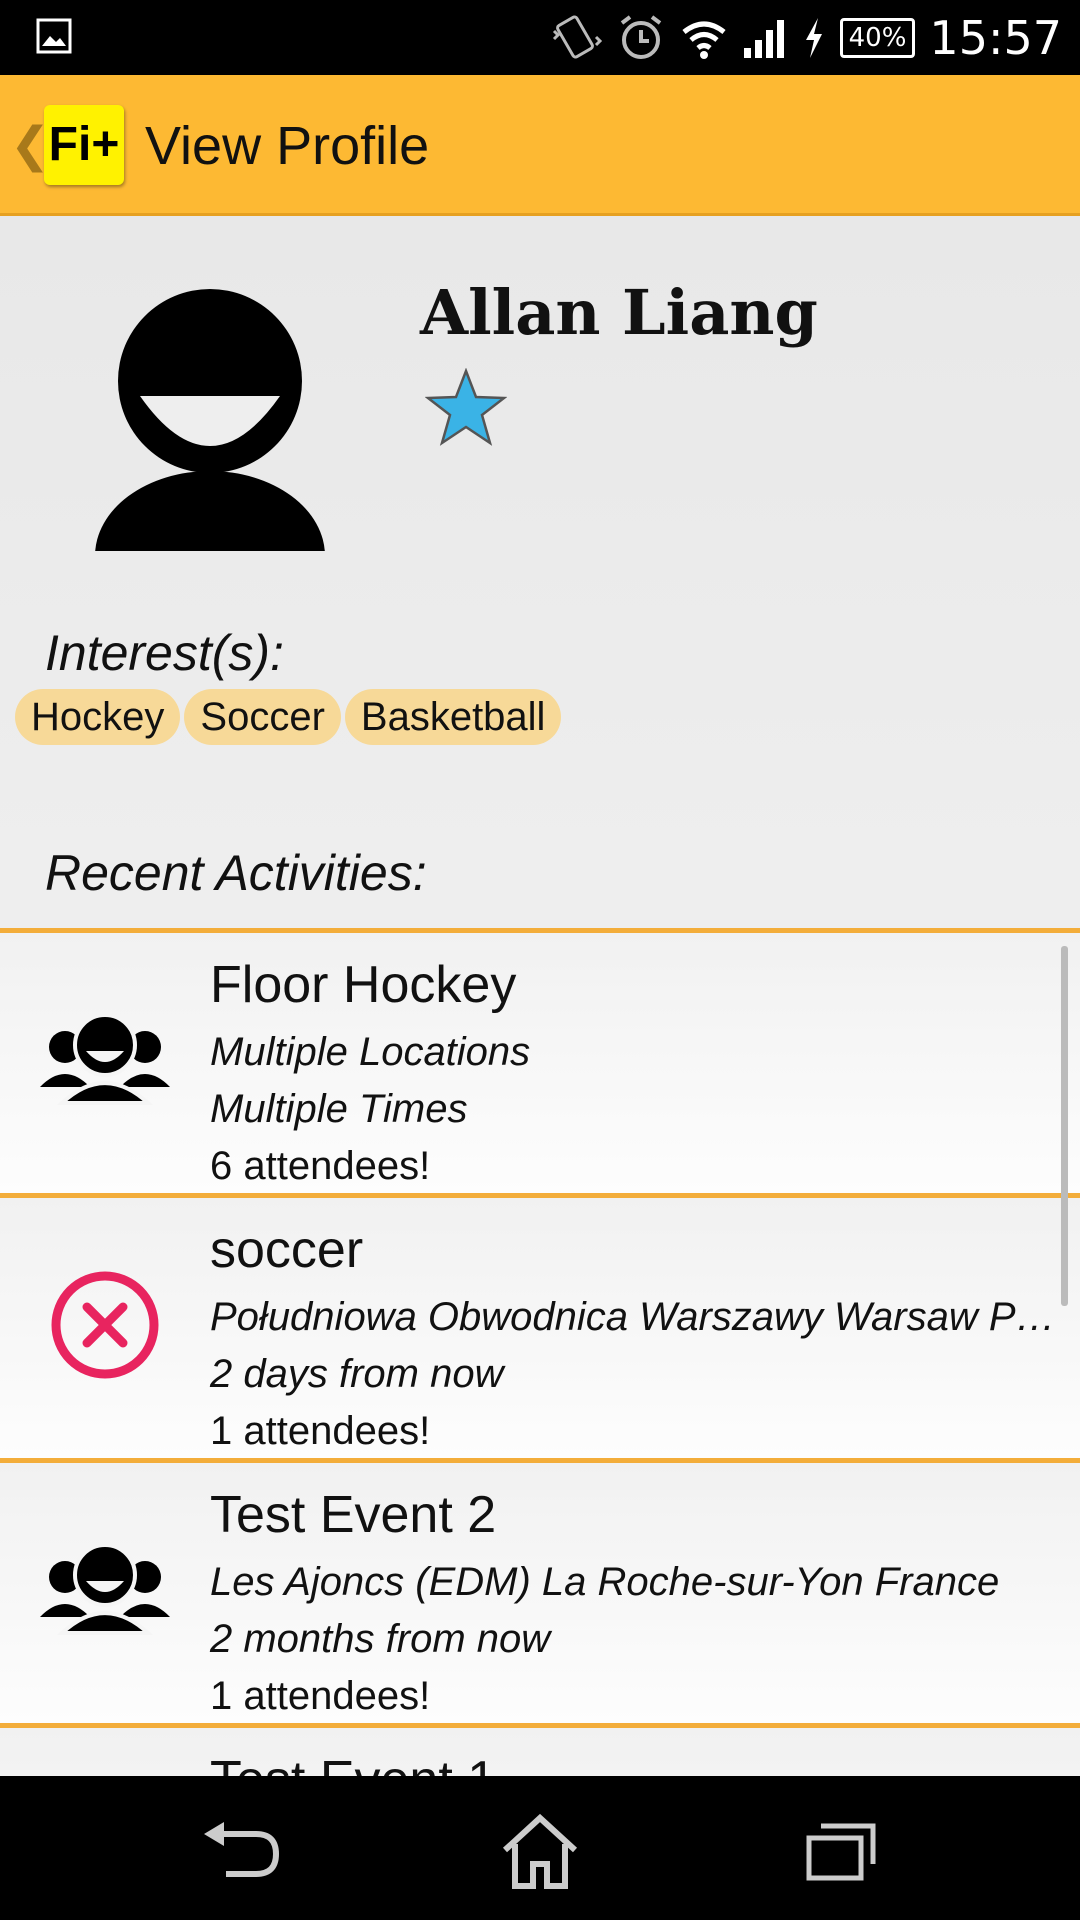  Describe the element at coordinates (262, 717) in the screenshot. I see `interest-chip: Soccer` at that location.